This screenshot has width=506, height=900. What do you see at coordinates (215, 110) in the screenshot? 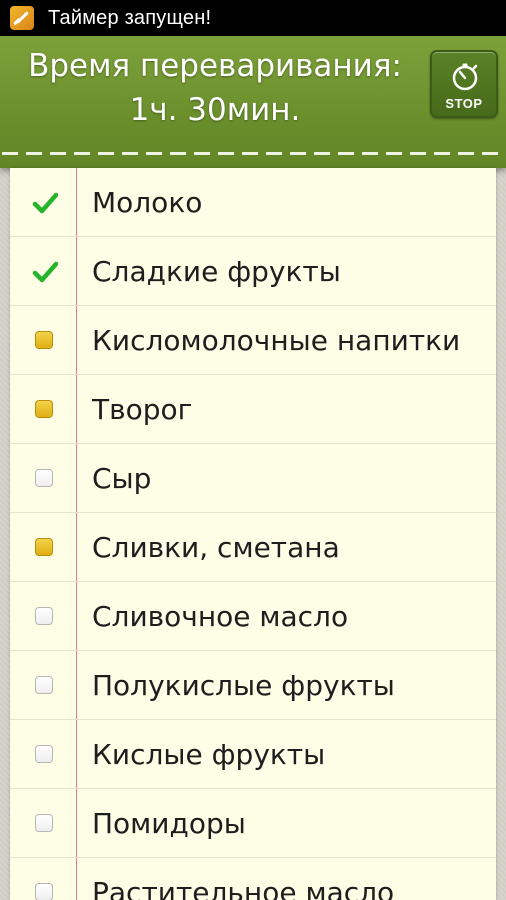
I see `digestion-time: 1ч. 30мин.` at bounding box center [215, 110].